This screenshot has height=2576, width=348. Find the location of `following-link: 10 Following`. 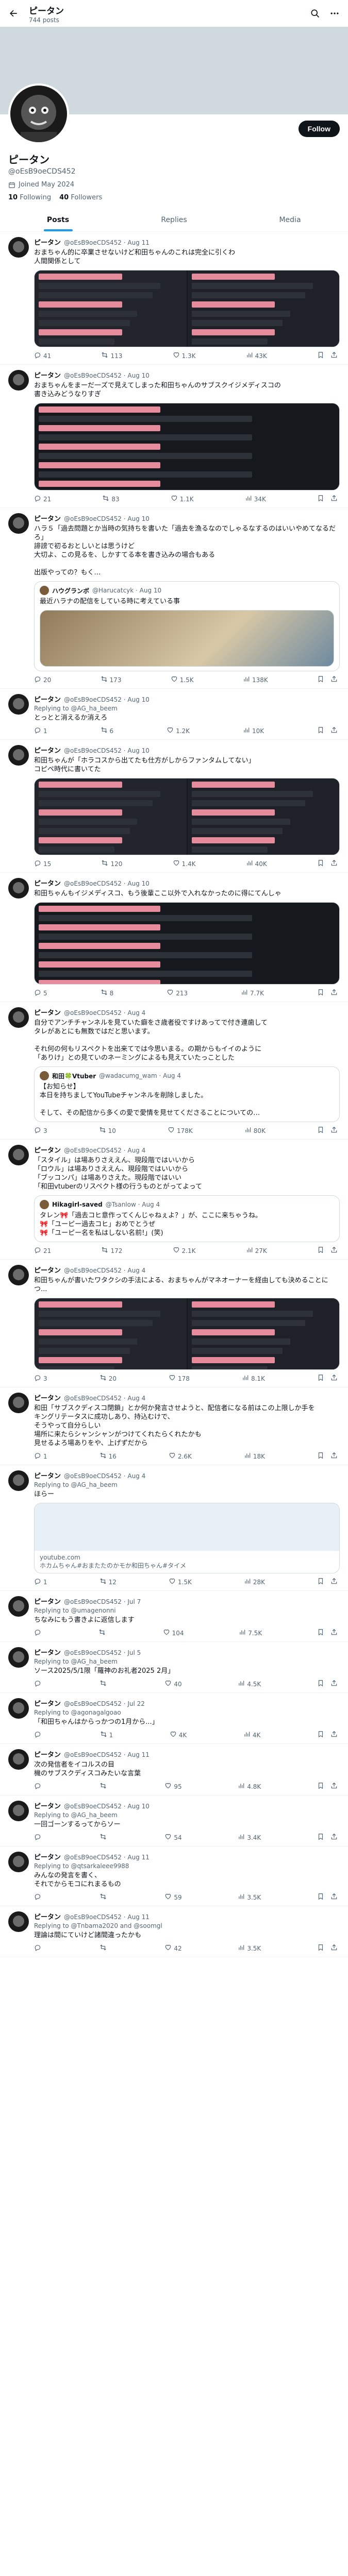

following-link: 10 Following is located at coordinates (29, 197).